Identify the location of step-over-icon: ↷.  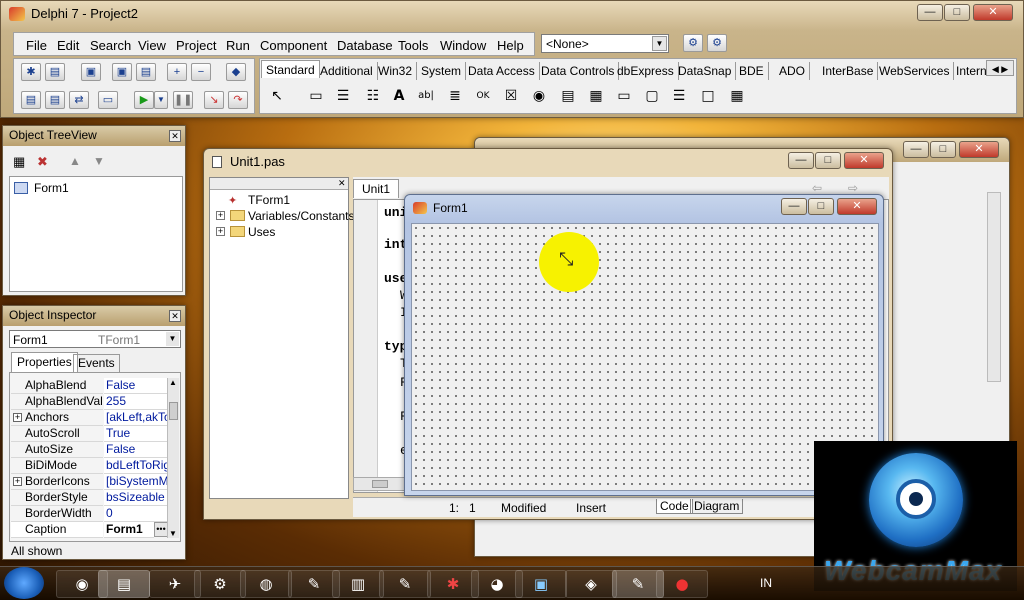
(238, 100).